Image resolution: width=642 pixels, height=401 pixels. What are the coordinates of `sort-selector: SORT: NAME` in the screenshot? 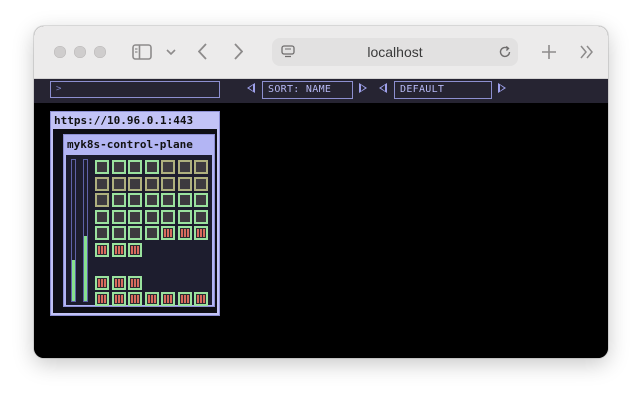 It's located at (307, 90).